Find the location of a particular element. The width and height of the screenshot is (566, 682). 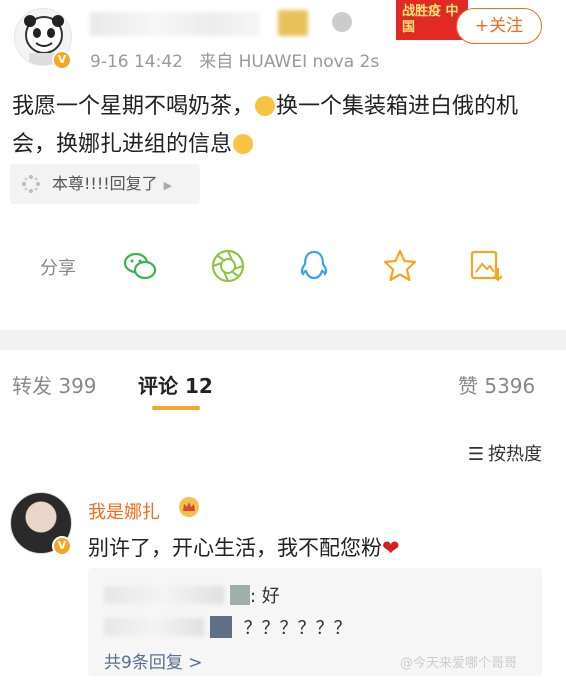

sub-reply-item: : 好 is located at coordinates (192, 595).